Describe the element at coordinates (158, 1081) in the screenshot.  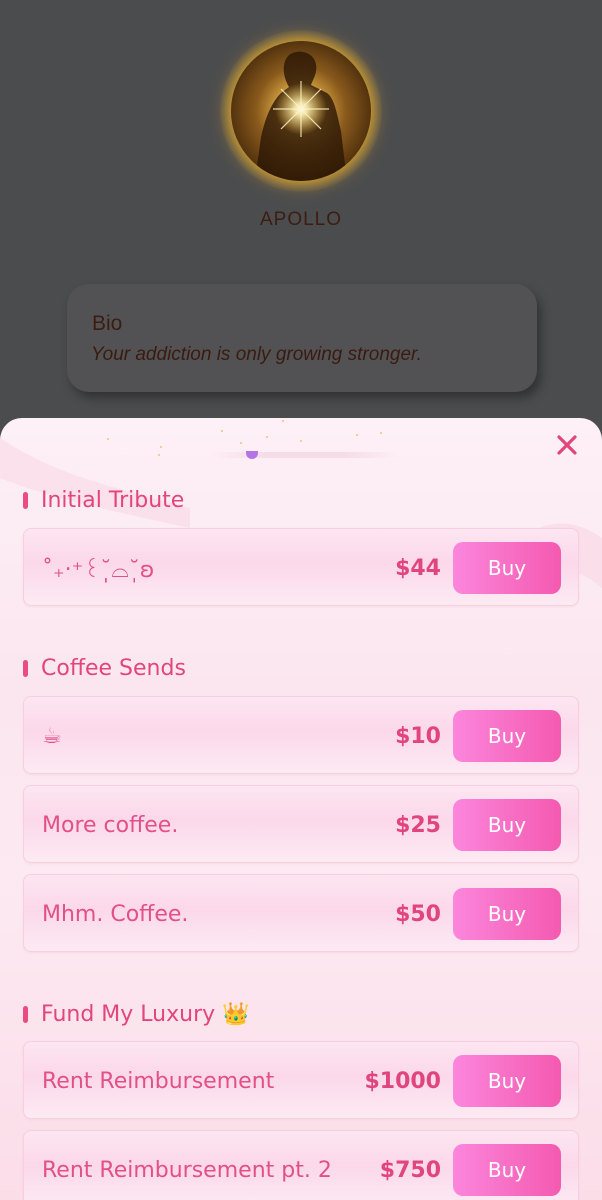
I see `item-name: Rent Reimbursement` at that location.